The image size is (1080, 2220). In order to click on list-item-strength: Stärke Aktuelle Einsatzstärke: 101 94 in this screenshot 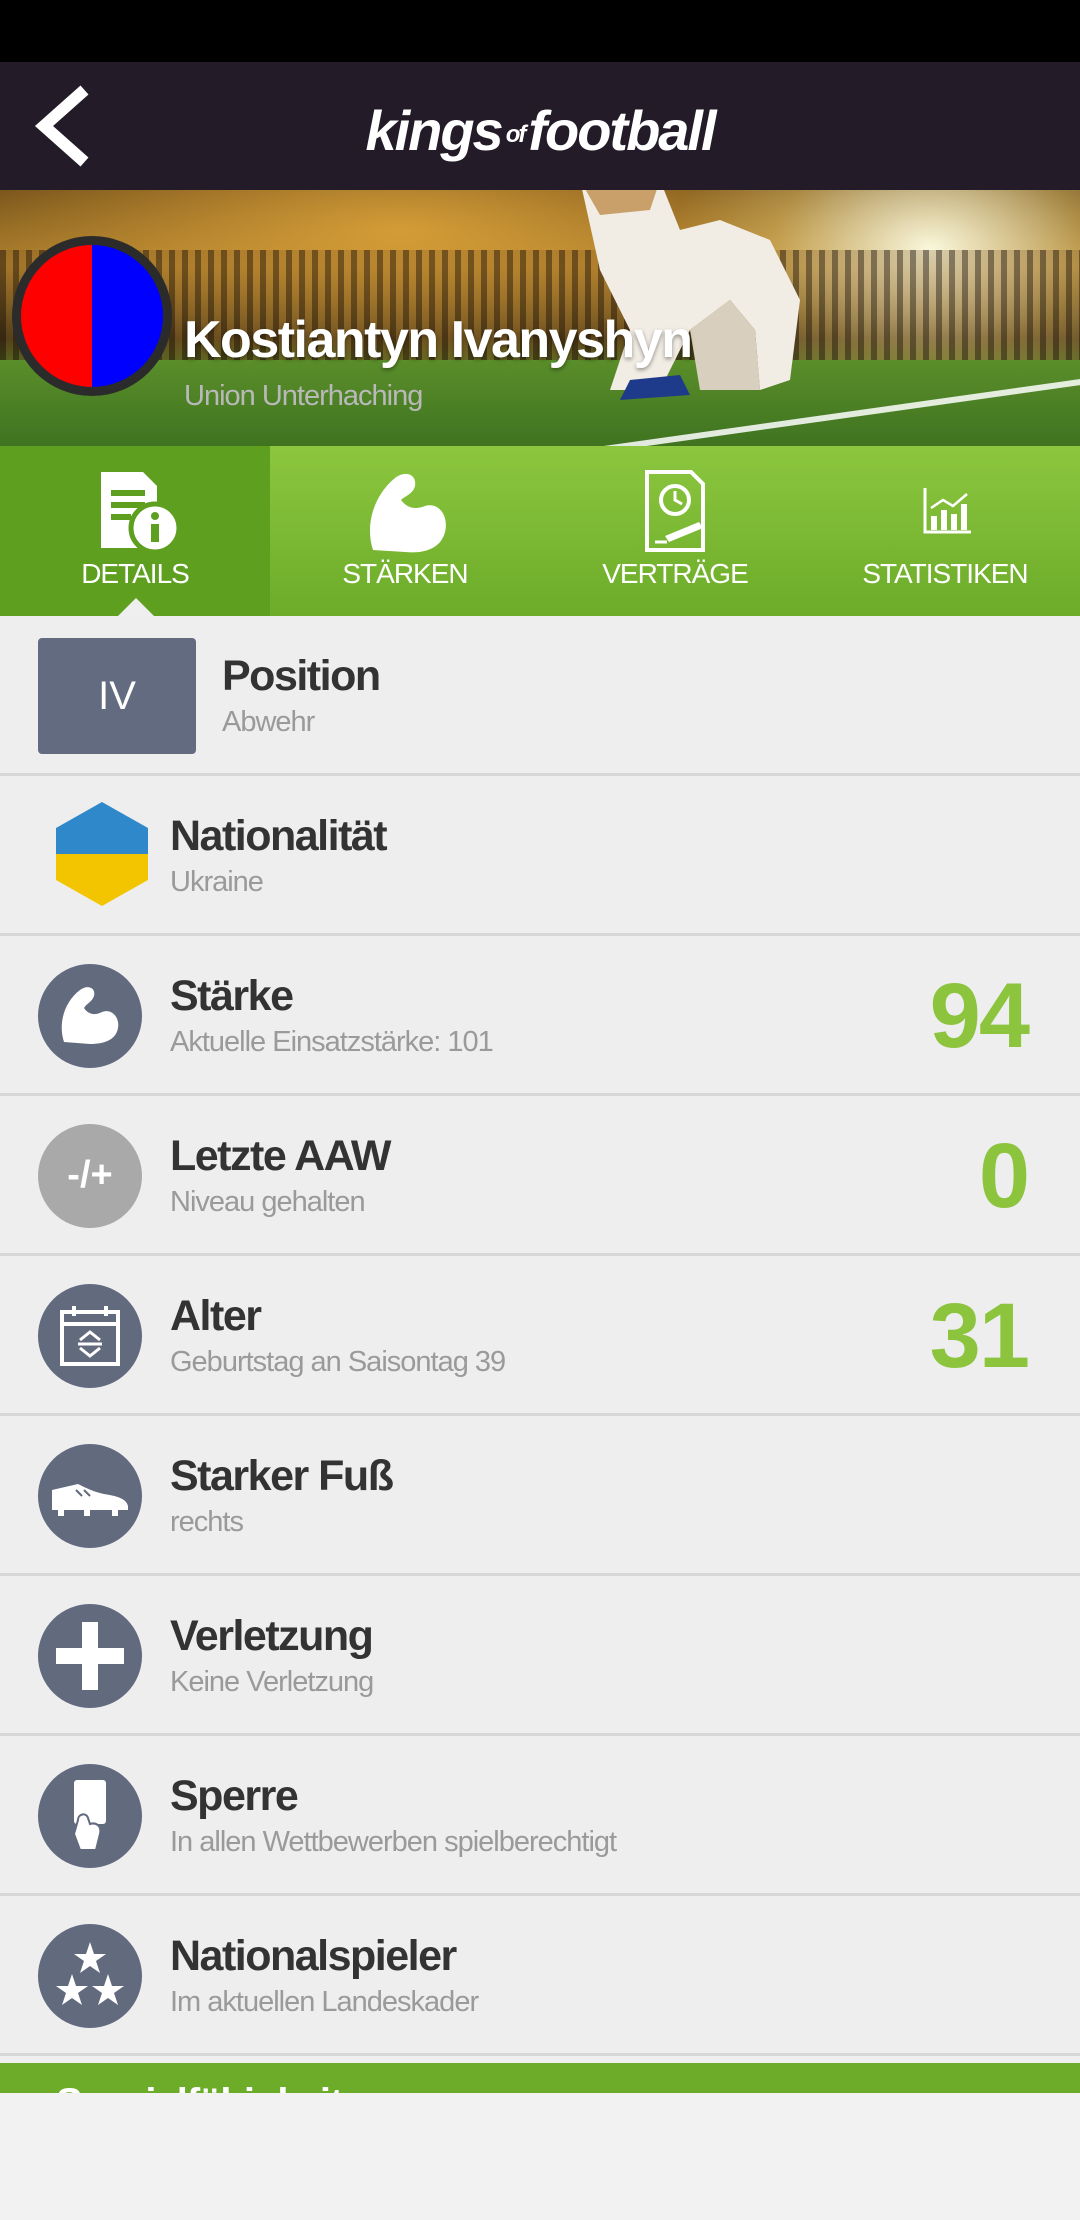, I will do `click(540, 1016)`.